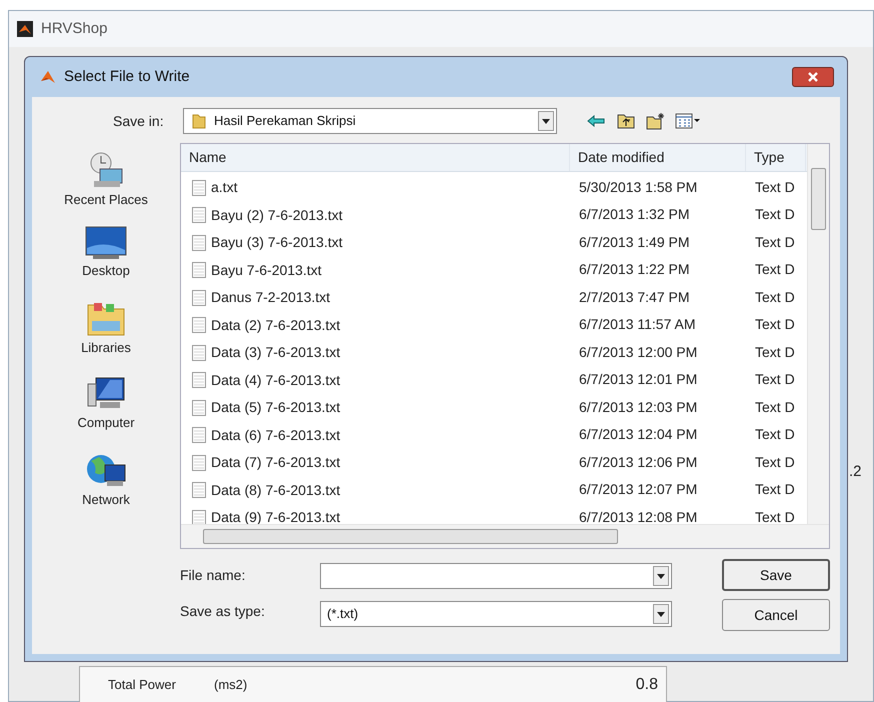 The height and width of the screenshot is (702, 874). Describe the element at coordinates (275, 517) in the screenshot. I see `file-name: Data (9) 7-6-2013.txt` at that location.